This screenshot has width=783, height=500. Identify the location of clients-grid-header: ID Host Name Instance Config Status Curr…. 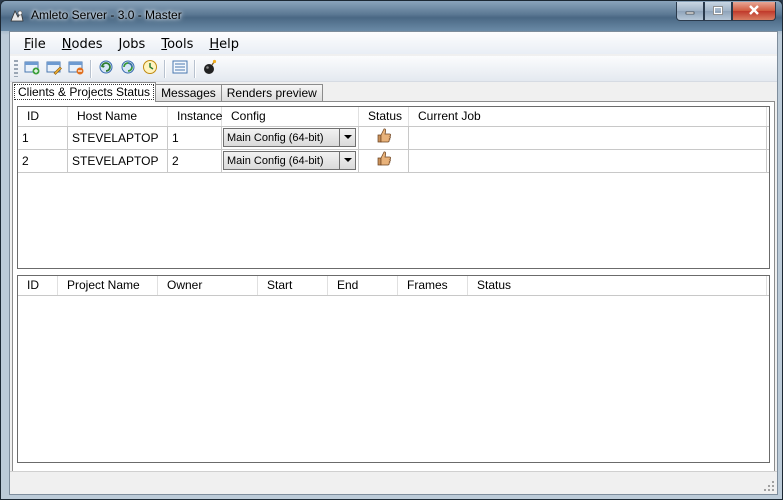
(393, 117).